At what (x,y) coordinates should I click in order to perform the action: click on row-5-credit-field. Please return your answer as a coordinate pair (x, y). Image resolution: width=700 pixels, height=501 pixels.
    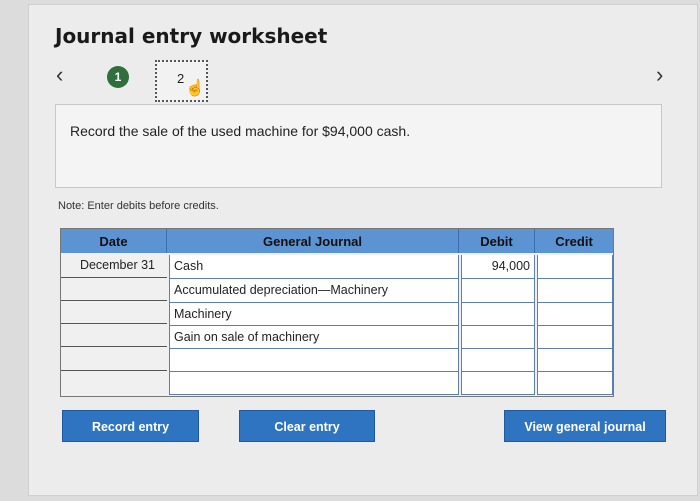
    Looking at the image, I should click on (575, 360).